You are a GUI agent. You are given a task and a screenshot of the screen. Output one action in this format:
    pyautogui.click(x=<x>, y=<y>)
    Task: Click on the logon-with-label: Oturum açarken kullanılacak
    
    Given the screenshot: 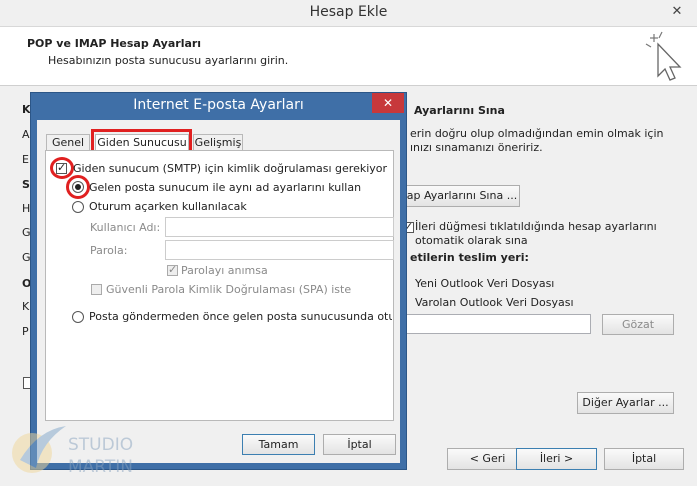 What is the action you would take?
    pyautogui.click(x=168, y=206)
    